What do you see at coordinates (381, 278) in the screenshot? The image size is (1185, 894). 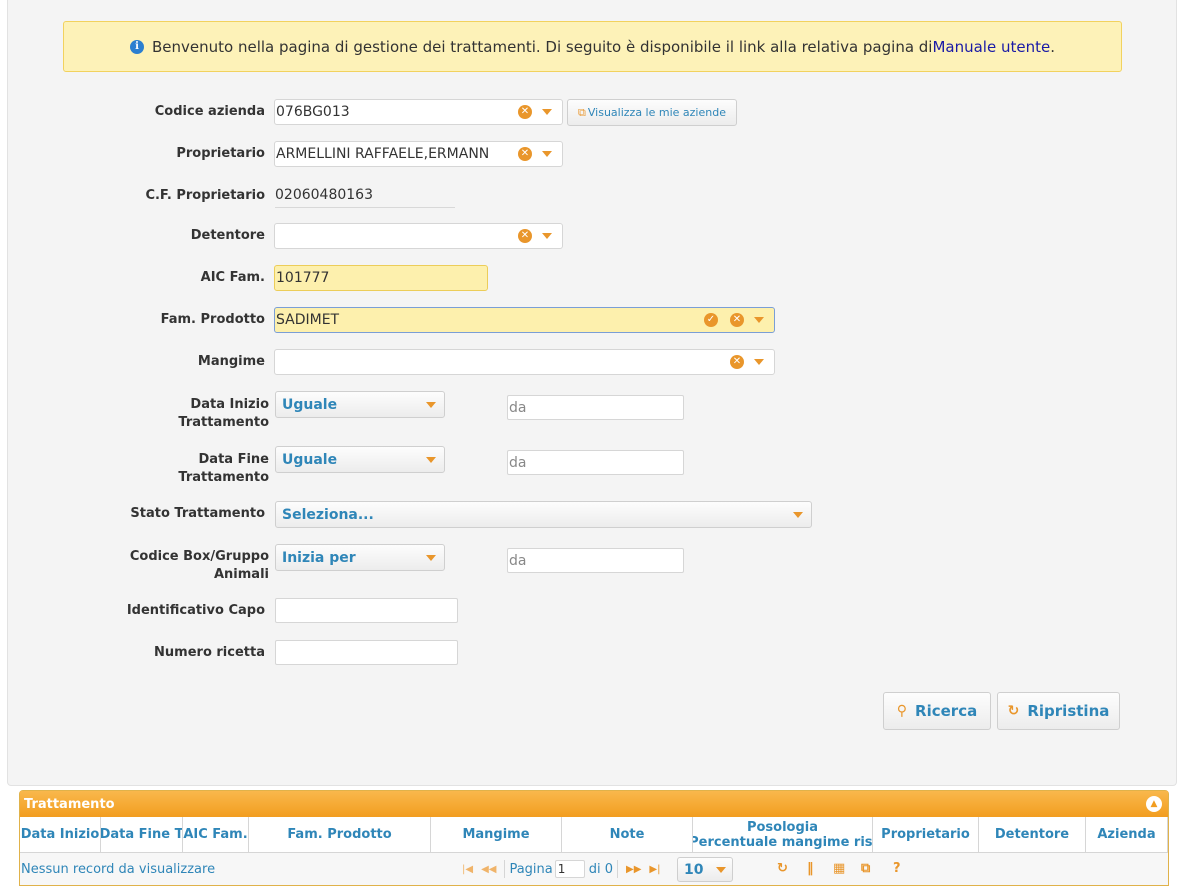 I see `aic-fam-input: 101777` at bounding box center [381, 278].